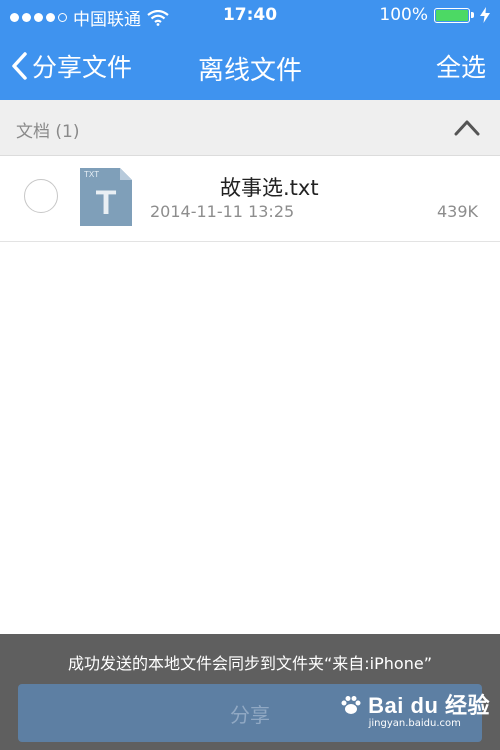 The height and width of the screenshot is (750, 500). I want to click on status-right: 100%, so click(434, 15).